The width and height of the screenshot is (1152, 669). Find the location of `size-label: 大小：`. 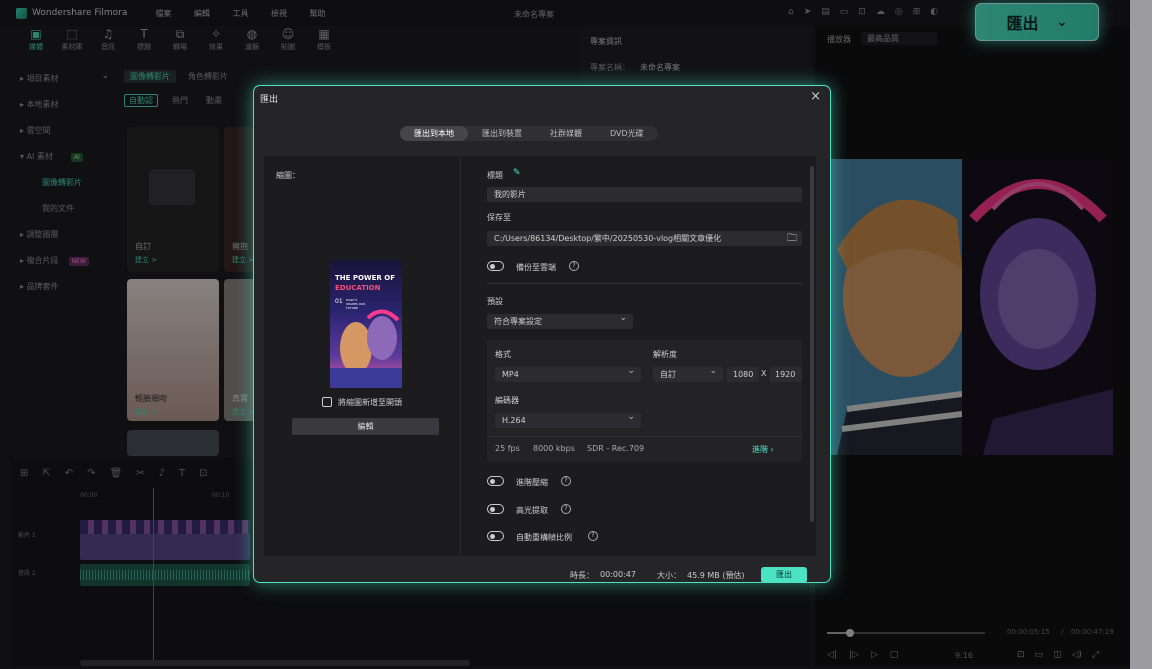

size-label: 大小： is located at coordinates (669, 575).